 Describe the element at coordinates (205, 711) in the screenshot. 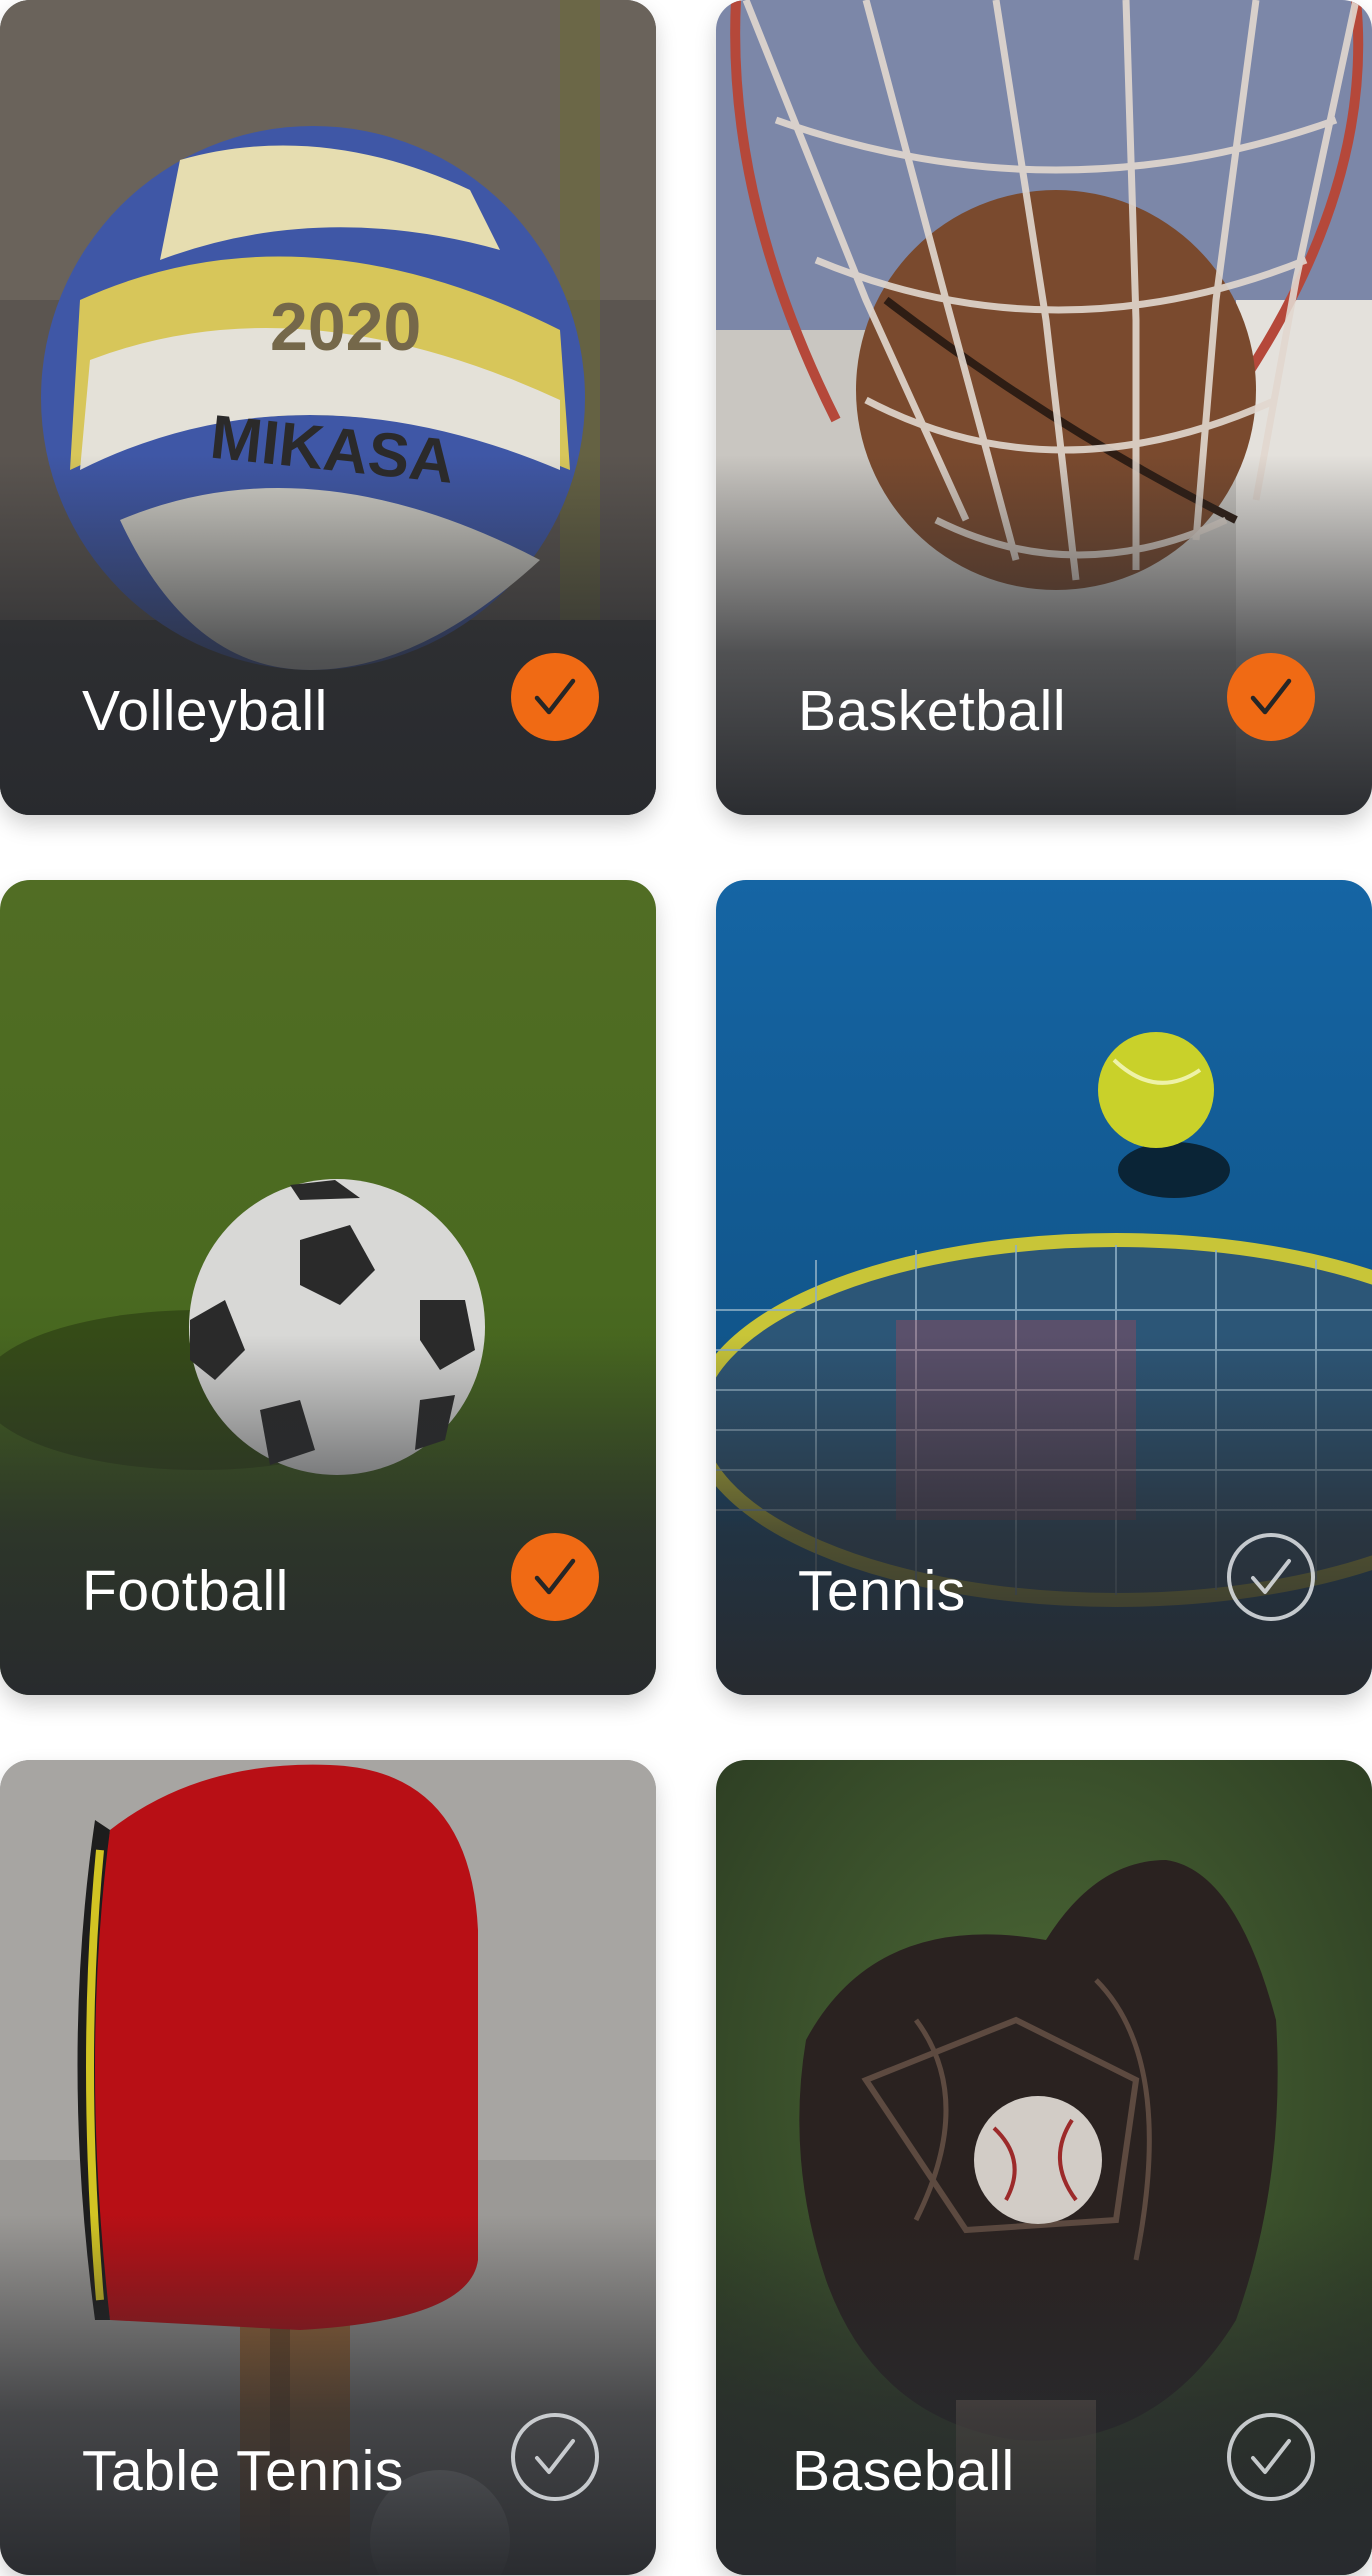

I see `sport-label-volleyball: Volleyball` at that location.